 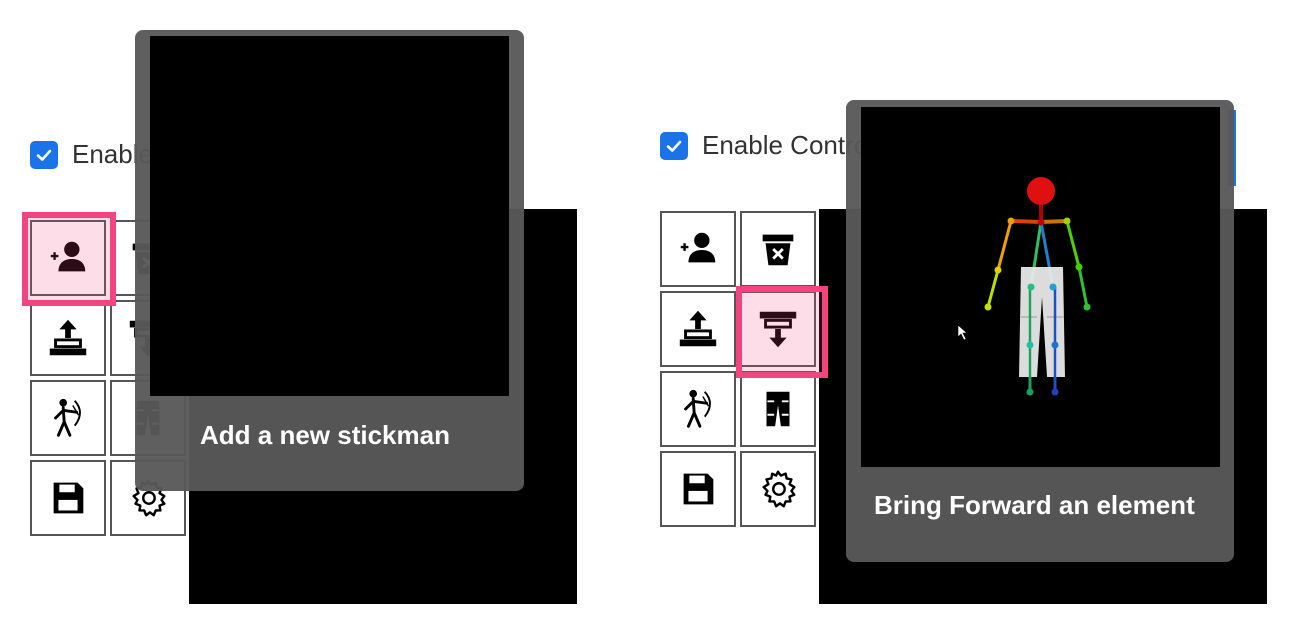 I want to click on pants-icon, so click(x=778, y=409).